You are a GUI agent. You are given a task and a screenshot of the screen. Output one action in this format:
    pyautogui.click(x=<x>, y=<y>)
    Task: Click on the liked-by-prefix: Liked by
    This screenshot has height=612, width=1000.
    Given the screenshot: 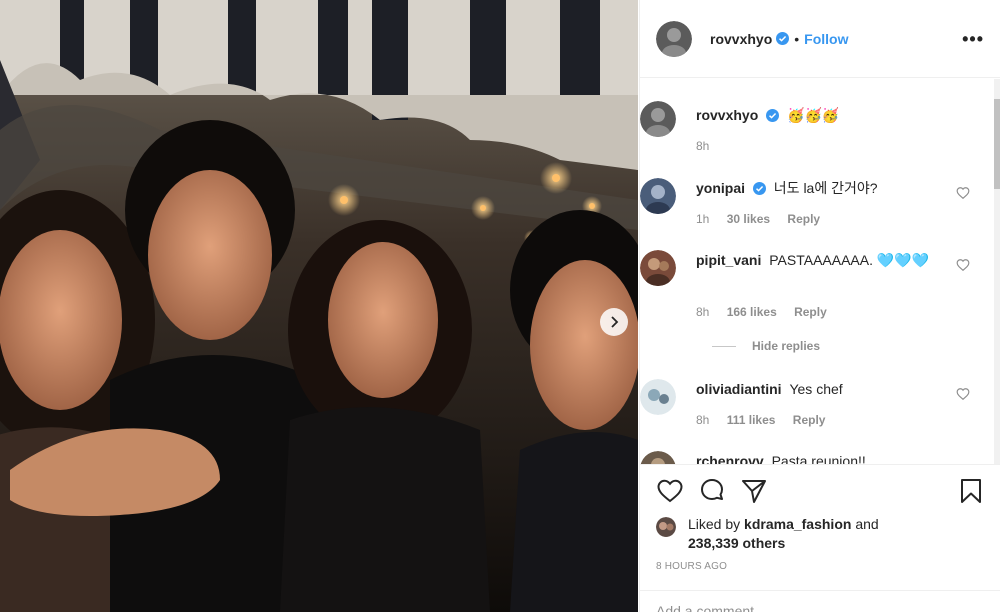 What is the action you would take?
    pyautogui.click(x=714, y=524)
    